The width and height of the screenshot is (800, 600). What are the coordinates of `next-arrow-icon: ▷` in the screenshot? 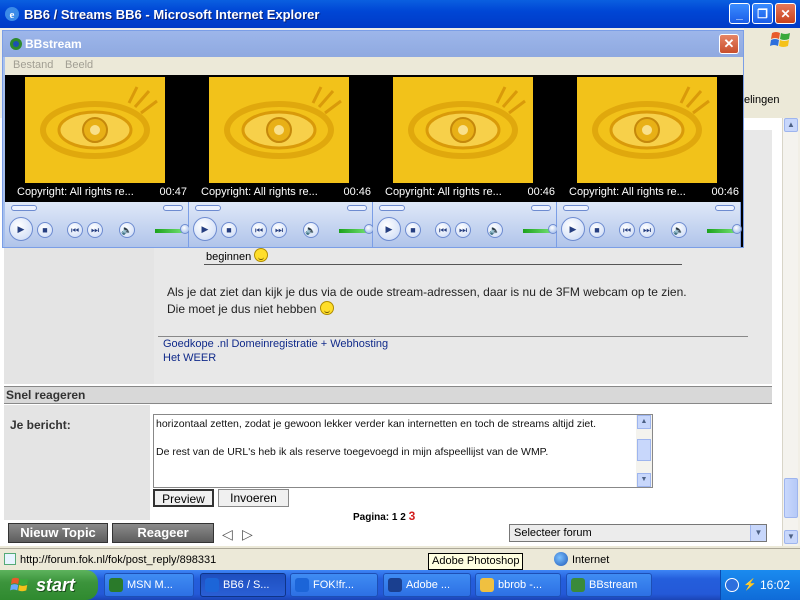 It's located at (247, 534).